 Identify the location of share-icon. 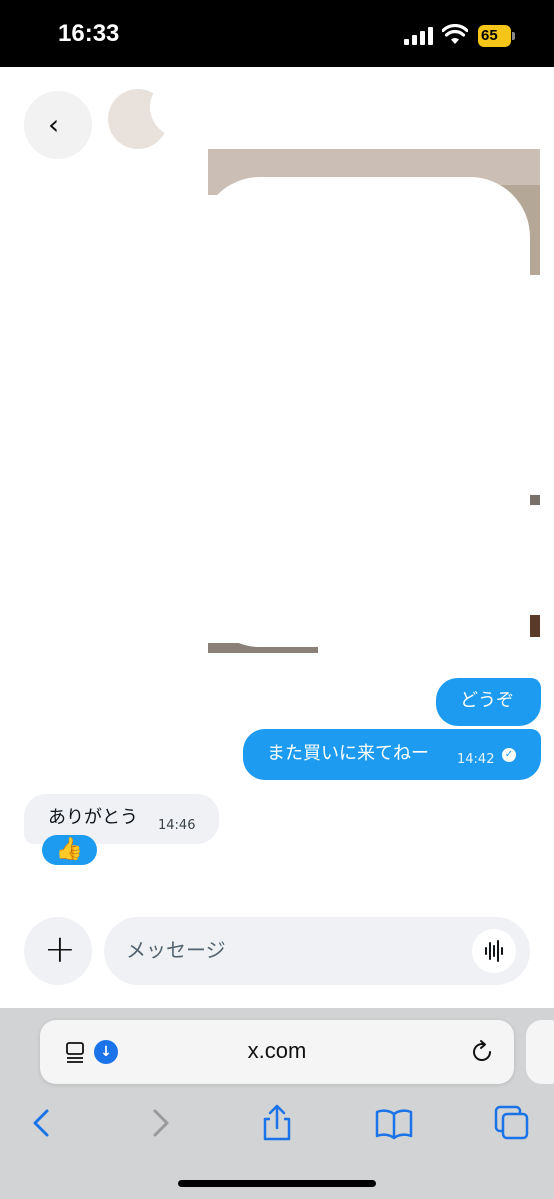
(277, 1123).